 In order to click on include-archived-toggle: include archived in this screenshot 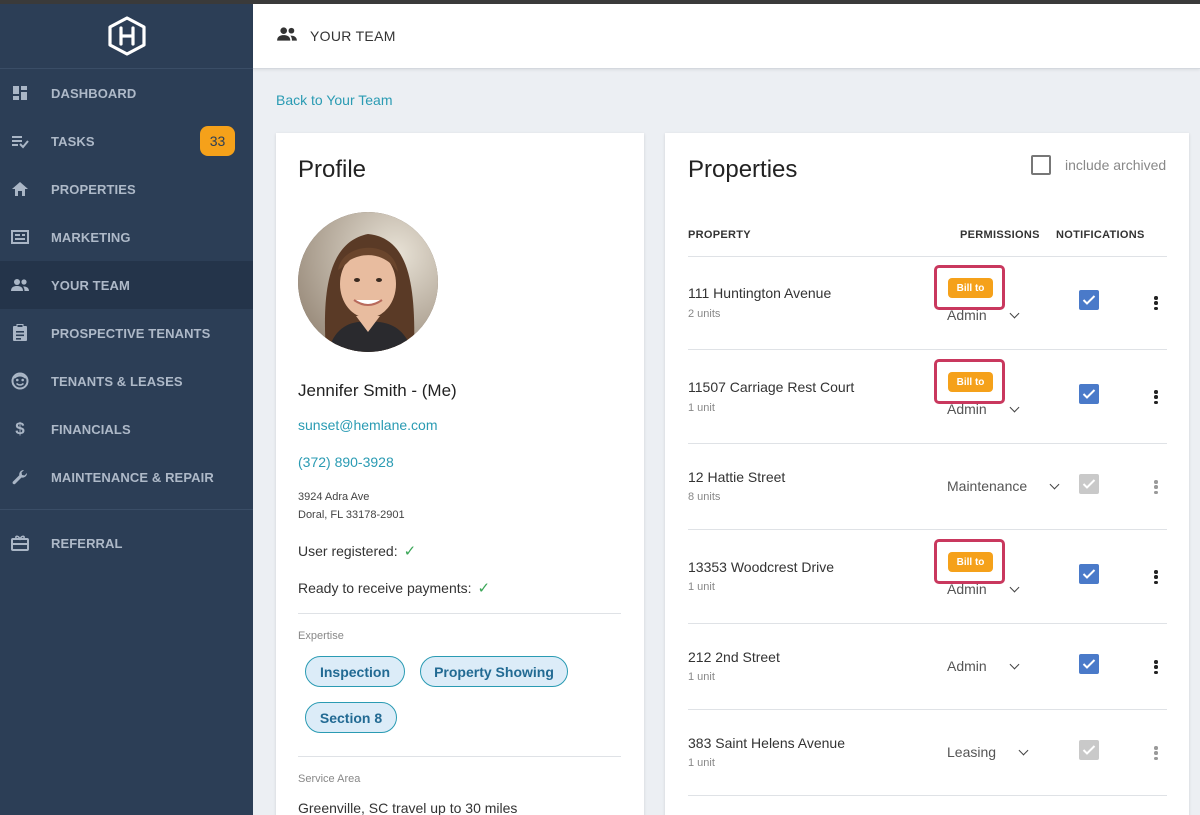, I will do `click(1098, 165)`.